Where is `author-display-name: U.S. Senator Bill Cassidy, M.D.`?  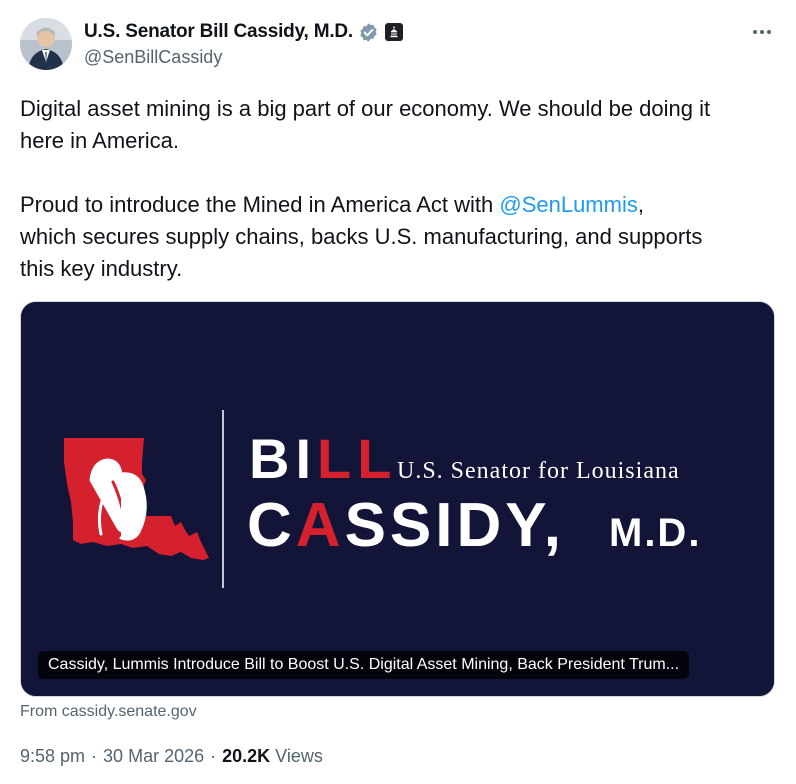
author-display-name: U.S. Senator Bill Cassidy, M.D. is located at coordinates (218, 32).